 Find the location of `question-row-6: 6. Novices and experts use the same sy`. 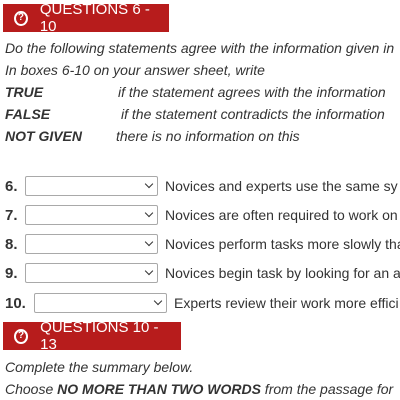

question-row-6: 6. Novices and experts use the same sy is located at coordinates (201, 186).